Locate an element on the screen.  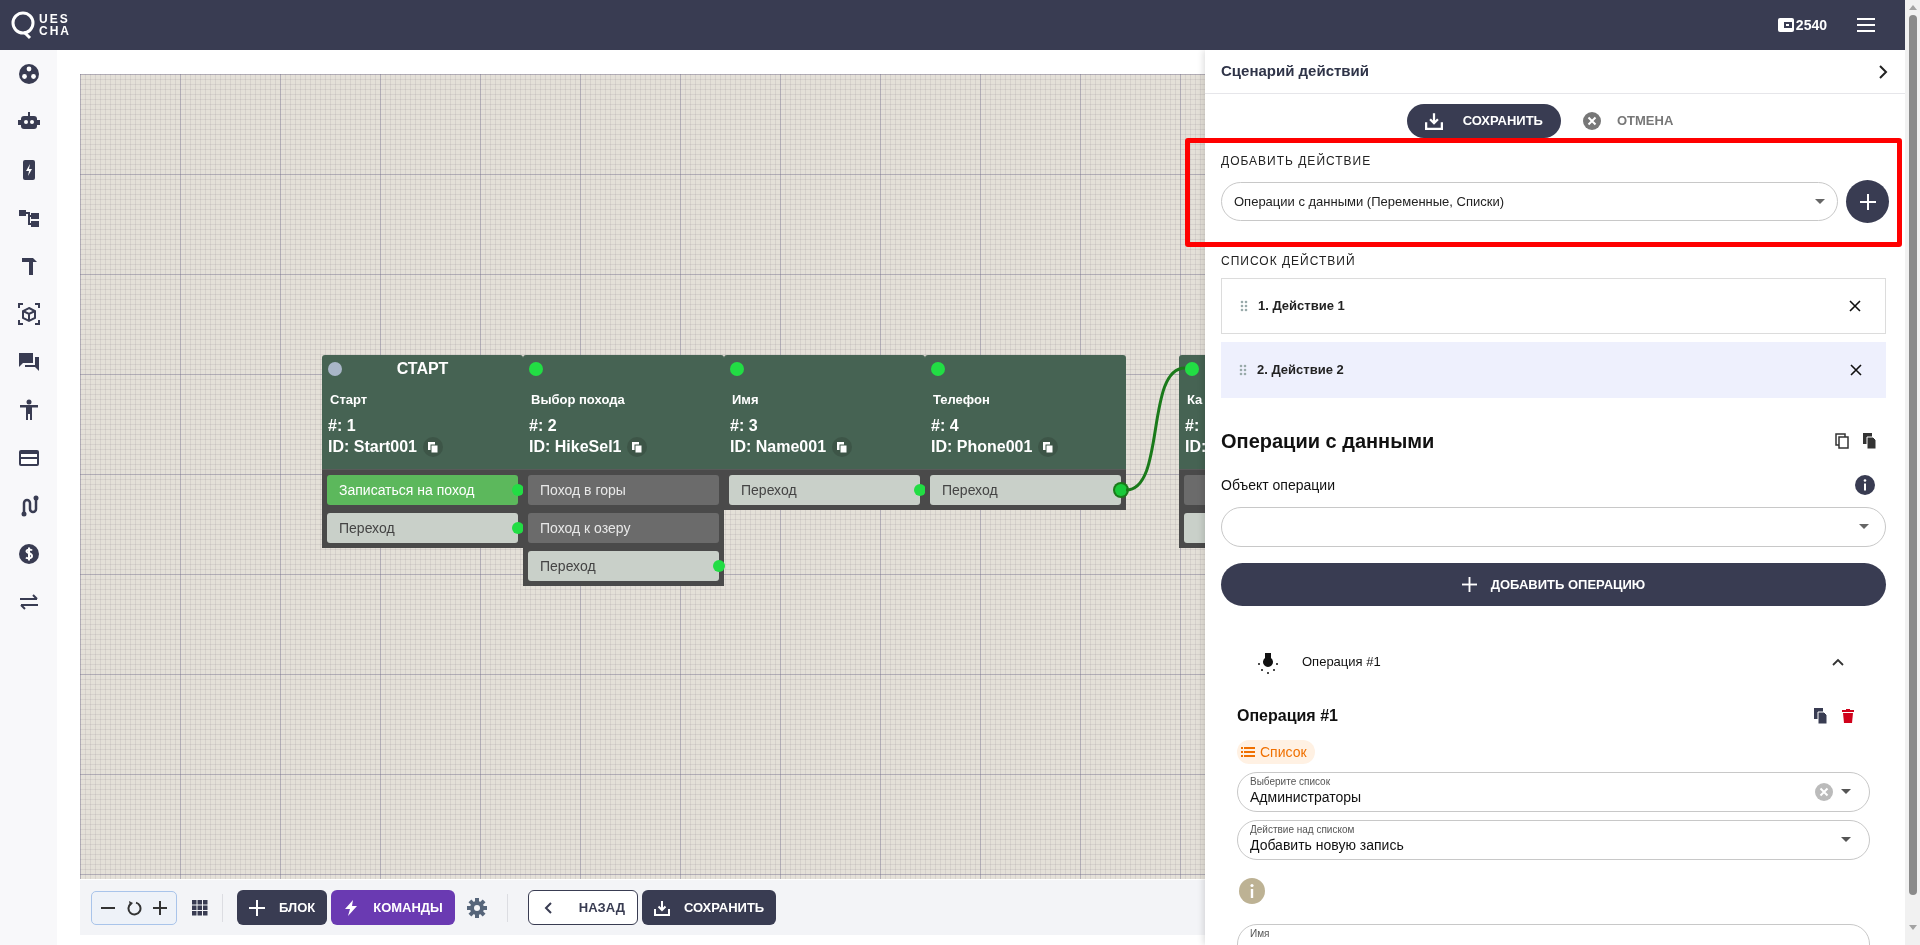
add-action-button is located at coordinates (1867, 201).